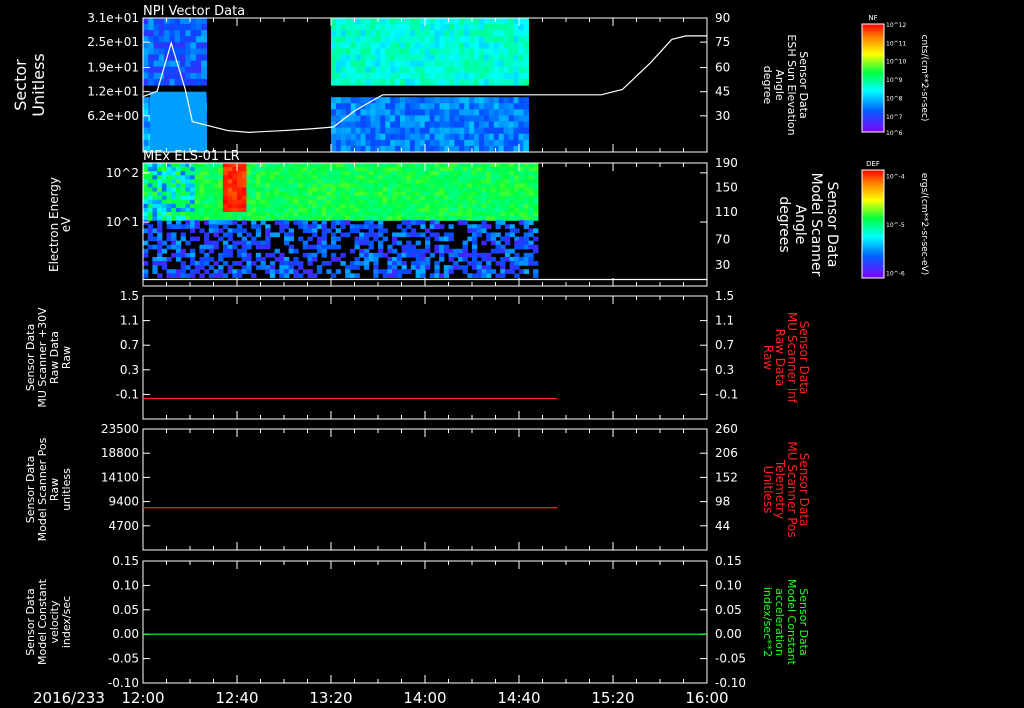 This screenshot has height=708, width=1024. I want to click on panel-frame, so click(425, 357).